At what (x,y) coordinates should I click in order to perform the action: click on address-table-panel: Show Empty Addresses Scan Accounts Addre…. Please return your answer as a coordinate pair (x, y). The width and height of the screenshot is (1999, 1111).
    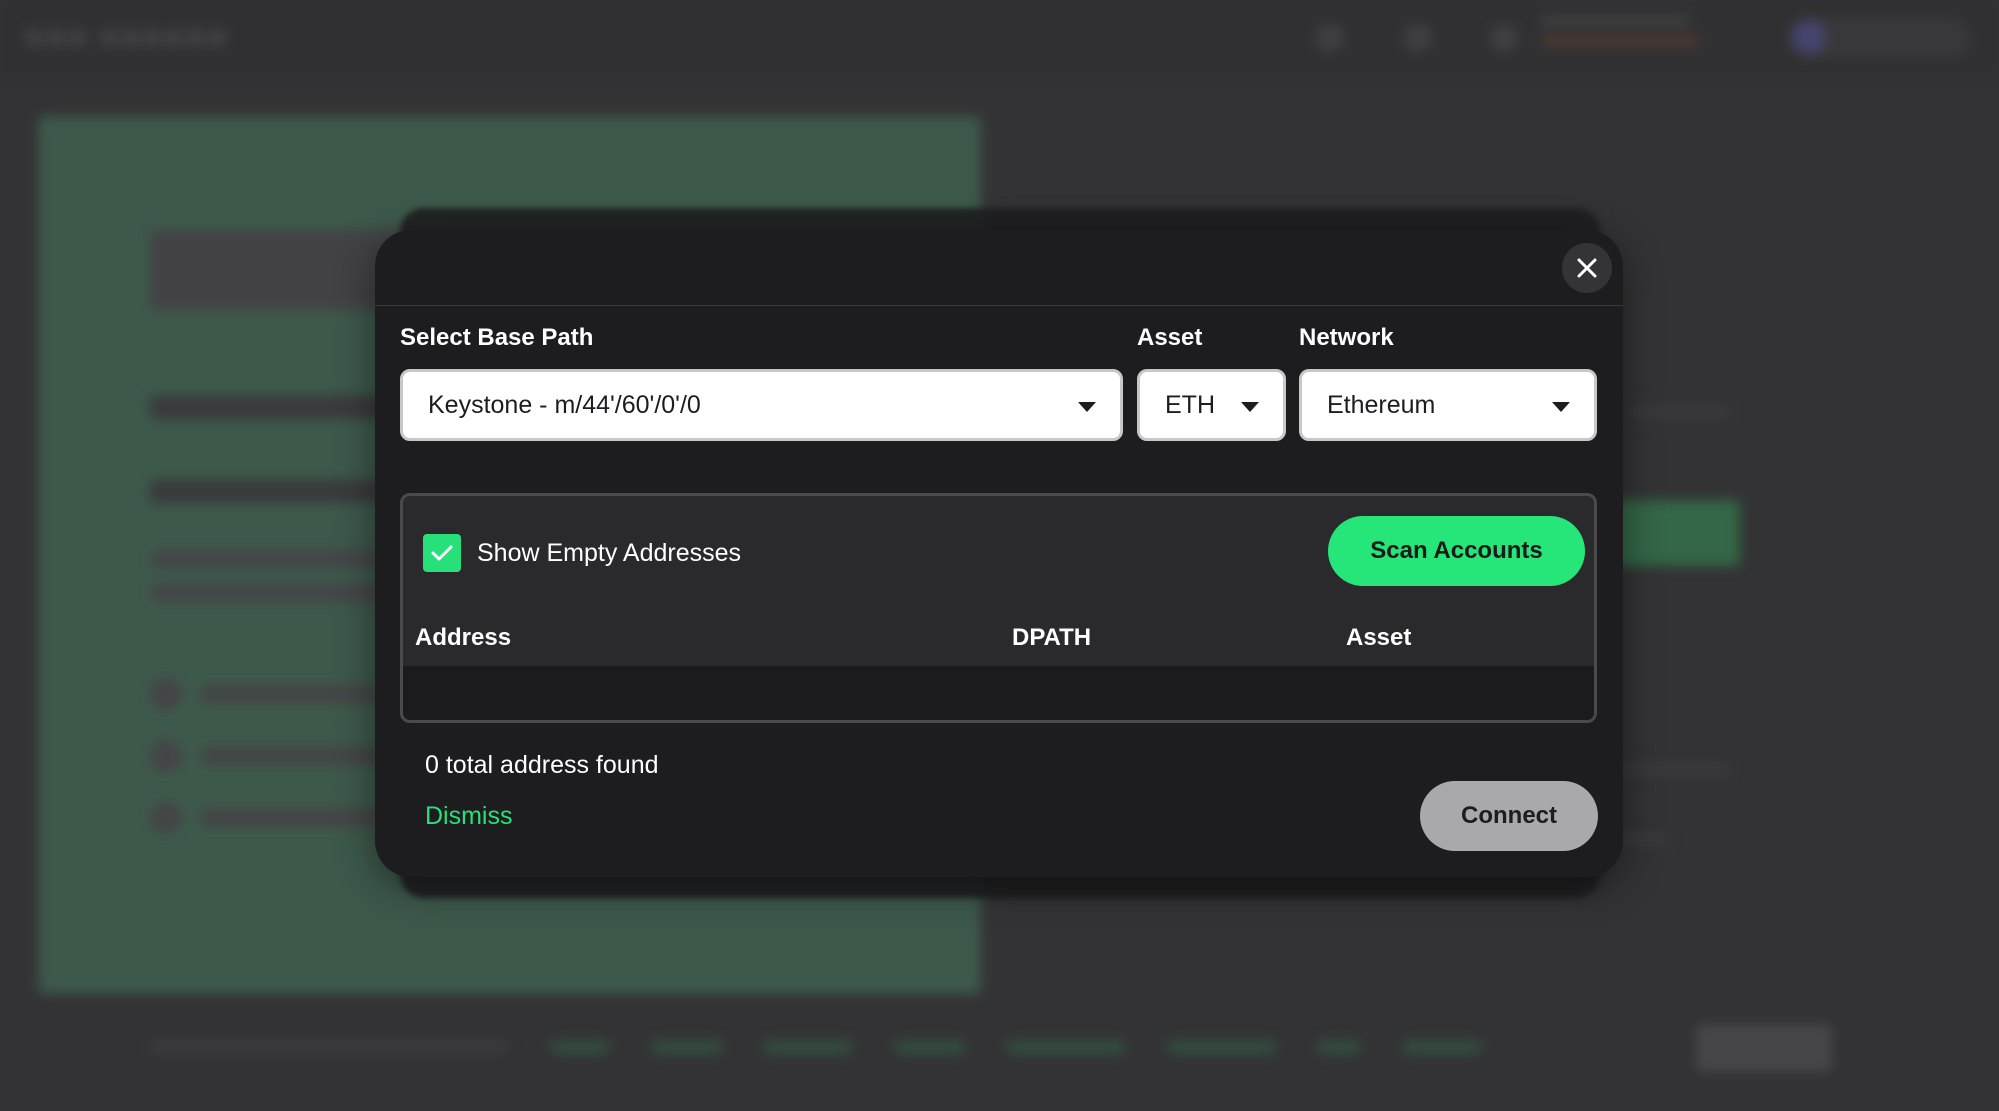
    Looking at the image, I should click on (998, 608).